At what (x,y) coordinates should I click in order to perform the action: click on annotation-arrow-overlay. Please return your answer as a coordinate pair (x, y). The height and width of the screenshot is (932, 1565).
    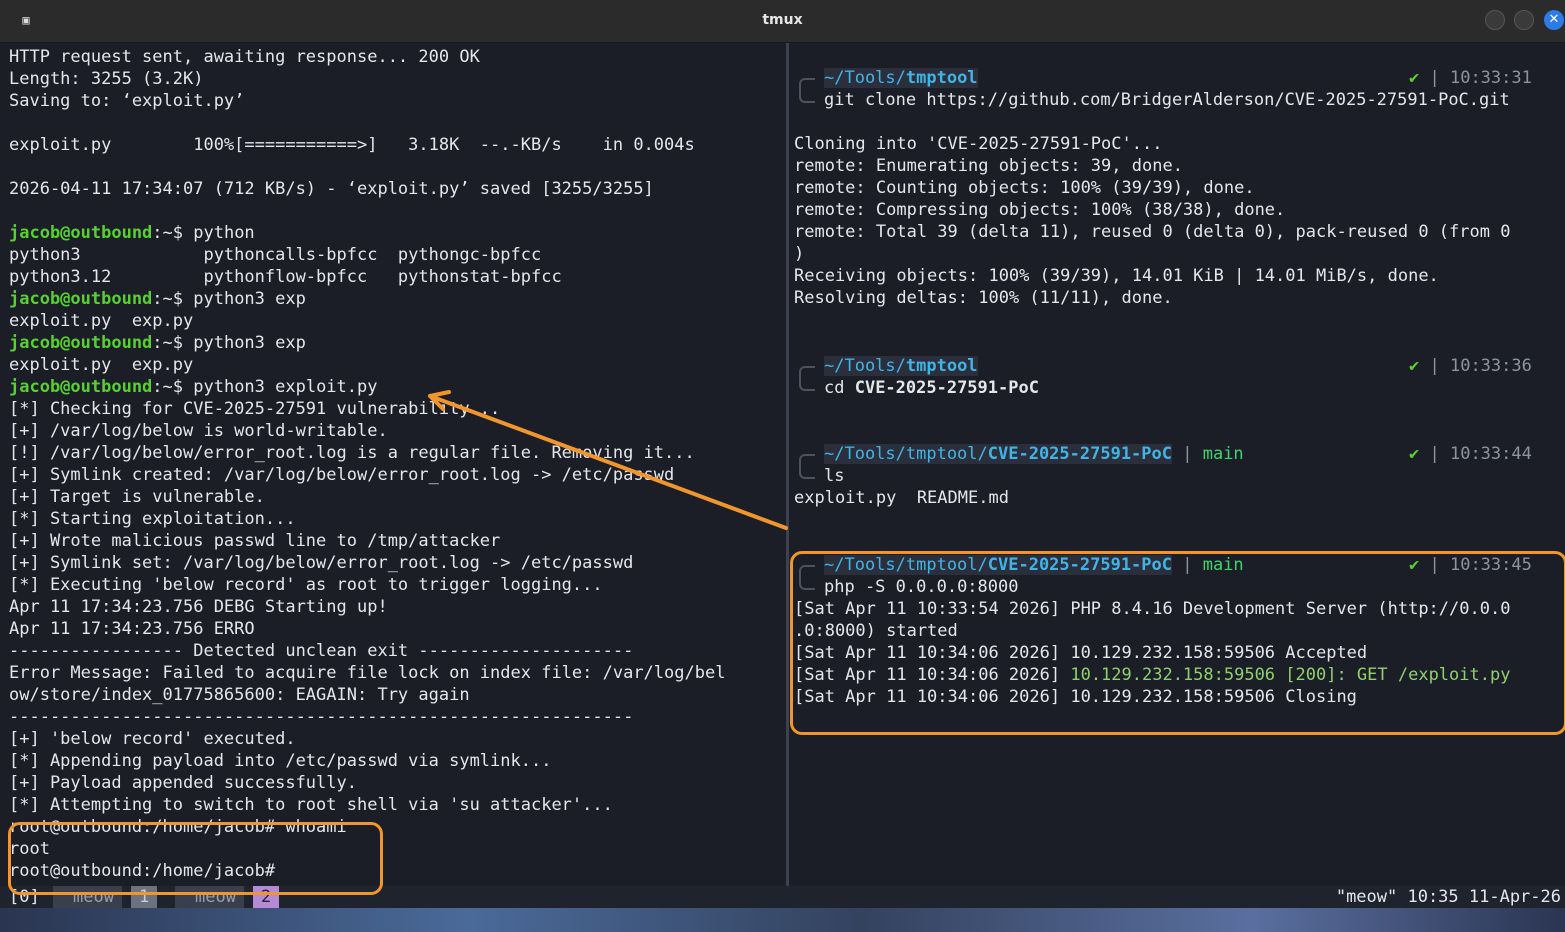
    Looking at the image, I should click on (608, 460).